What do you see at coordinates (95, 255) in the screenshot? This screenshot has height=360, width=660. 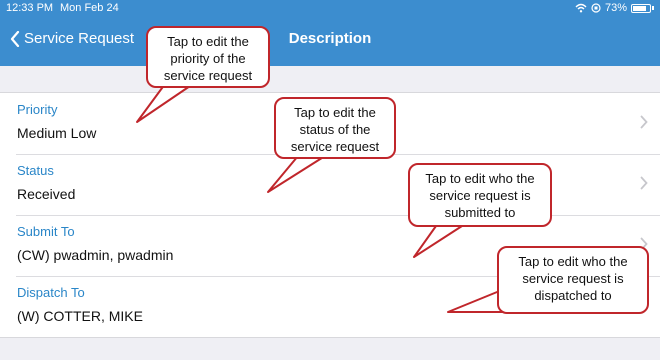 I see `submit-to-value: (CW) pwadmin, pwadmin` at bounding box center [95, 255].